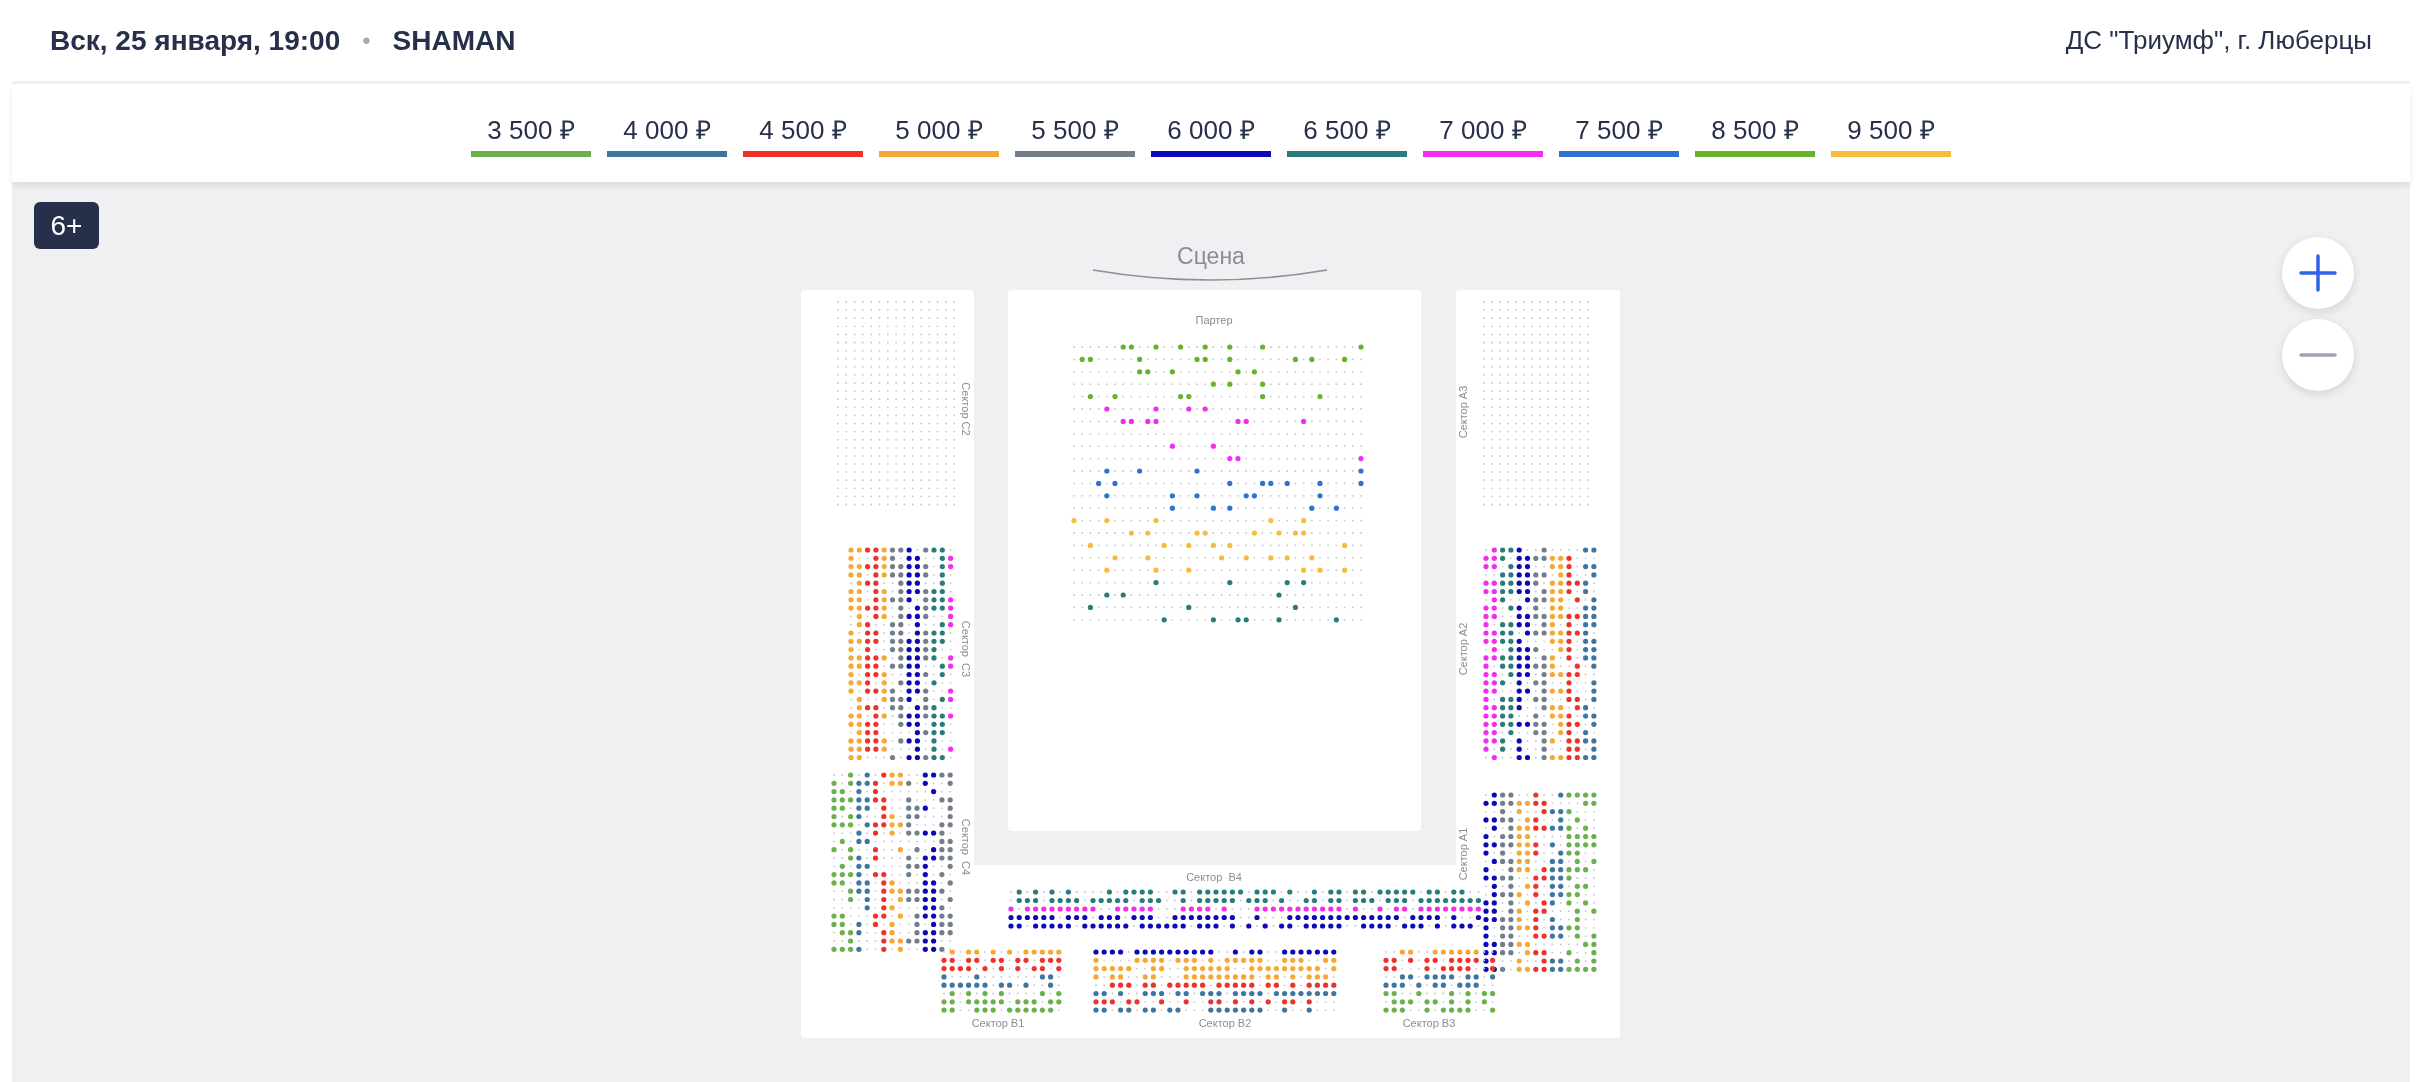  I want to click on sector-label: Сектор B3, so click(1429, 1023).